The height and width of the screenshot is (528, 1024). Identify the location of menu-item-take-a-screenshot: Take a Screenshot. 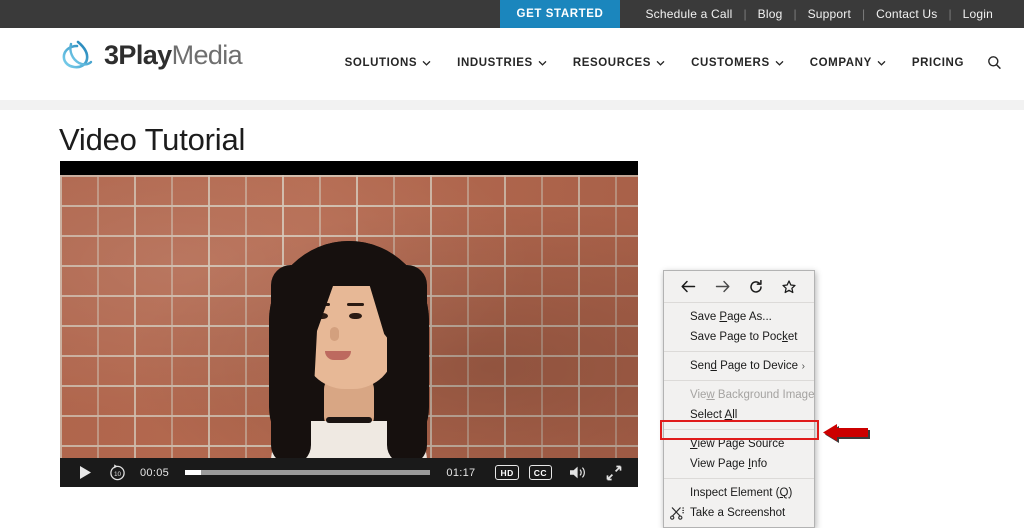
(739, 513).